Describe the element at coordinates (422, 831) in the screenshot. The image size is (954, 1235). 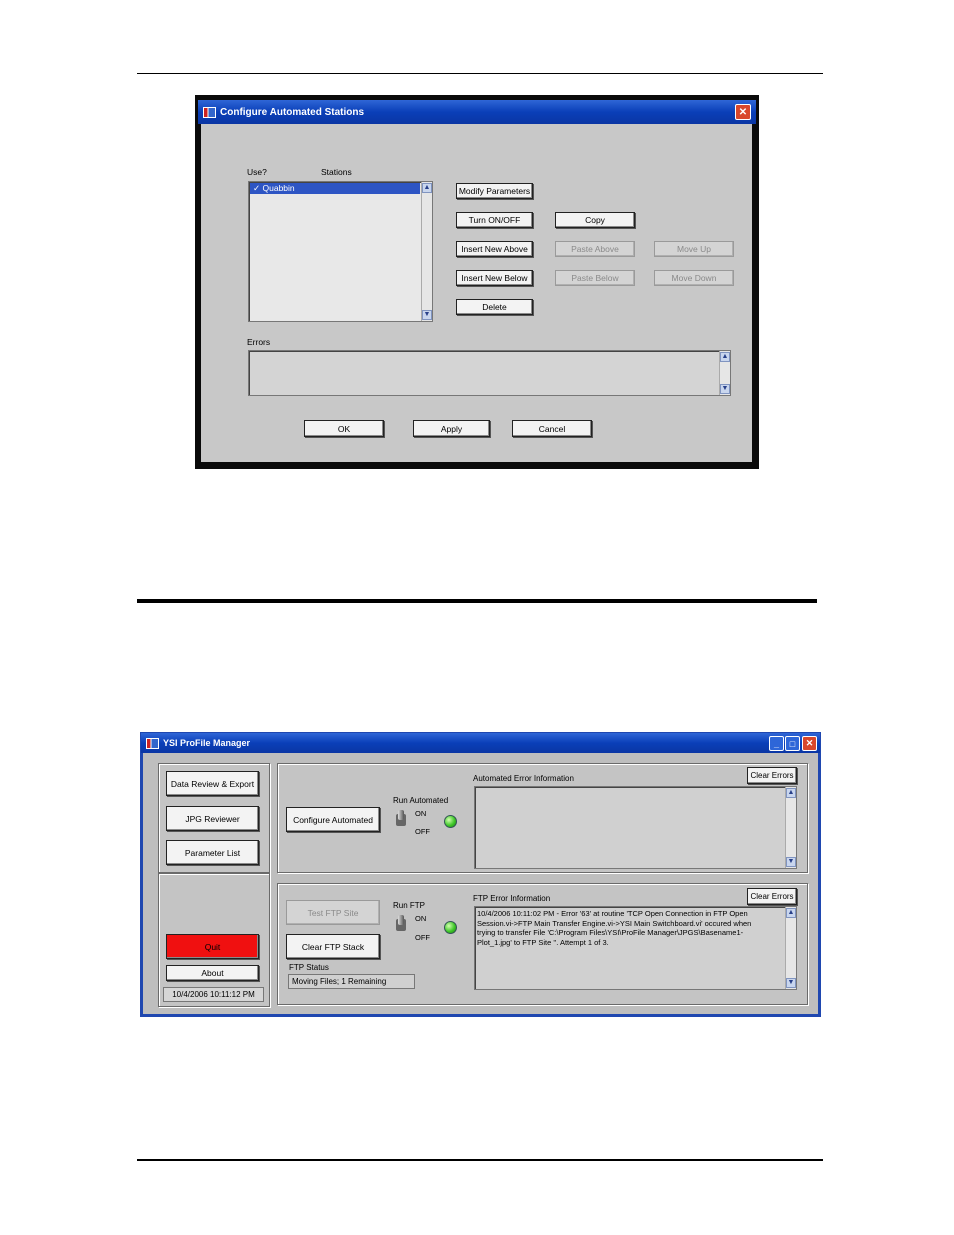
I see `automated-off-label: OFF` at that location.